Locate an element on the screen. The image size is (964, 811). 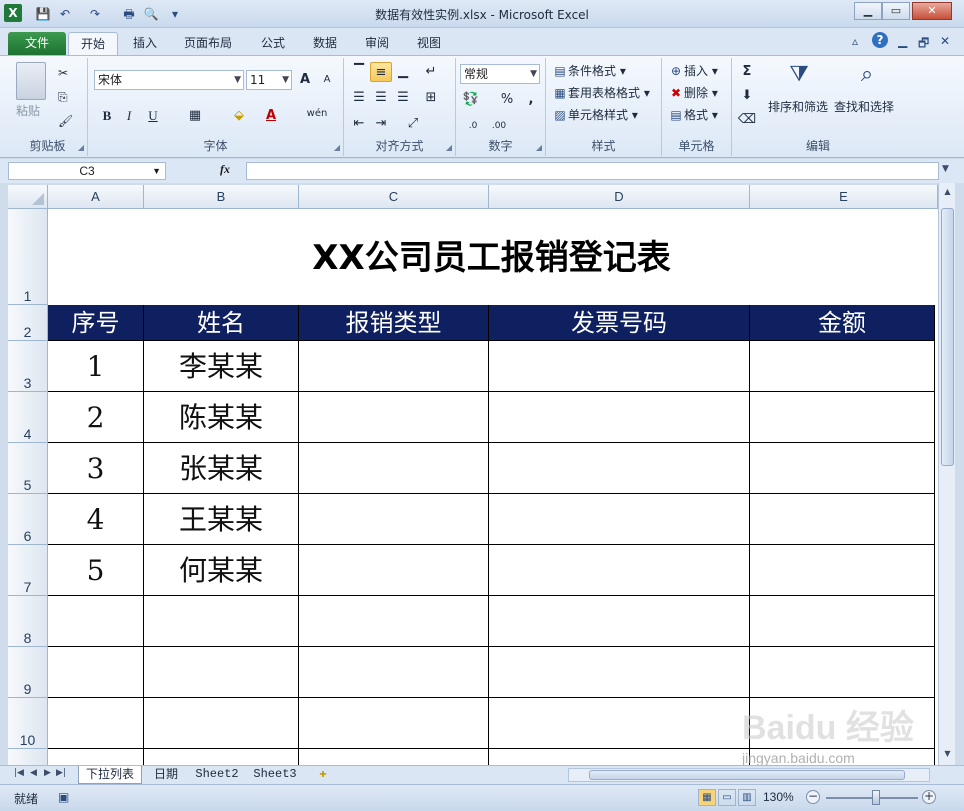
first-sheet-icon: |◀ is located at coordinates (19, 773).